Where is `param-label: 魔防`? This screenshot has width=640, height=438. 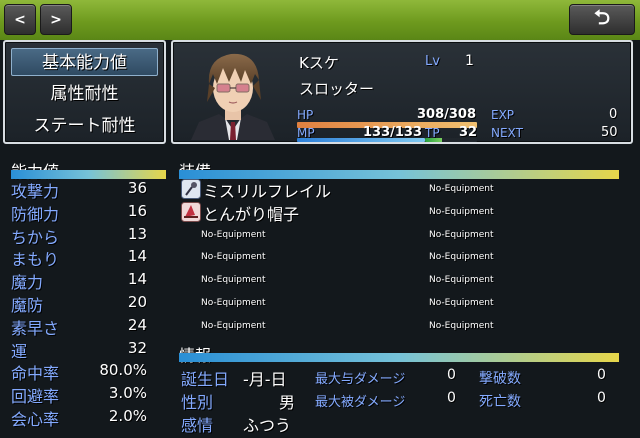
param-label: 魔防 is located at coordinates (27, 305).